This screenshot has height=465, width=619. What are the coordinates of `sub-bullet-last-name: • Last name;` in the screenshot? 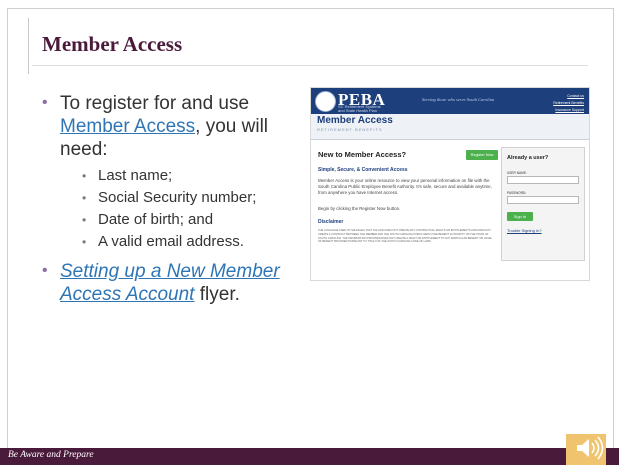 It's located at (184, 176).